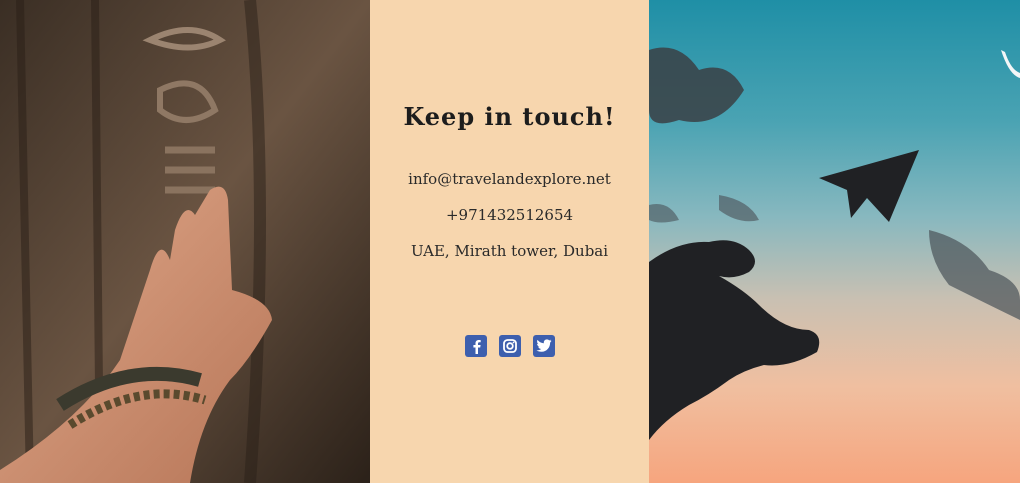 Image resolution: width=1020 pixels, height=483 pixels. Describe the element at coordinates (509, 251) in the screenshot. I see `address-text: UAE, Mirath tower, Dubai` at that location.